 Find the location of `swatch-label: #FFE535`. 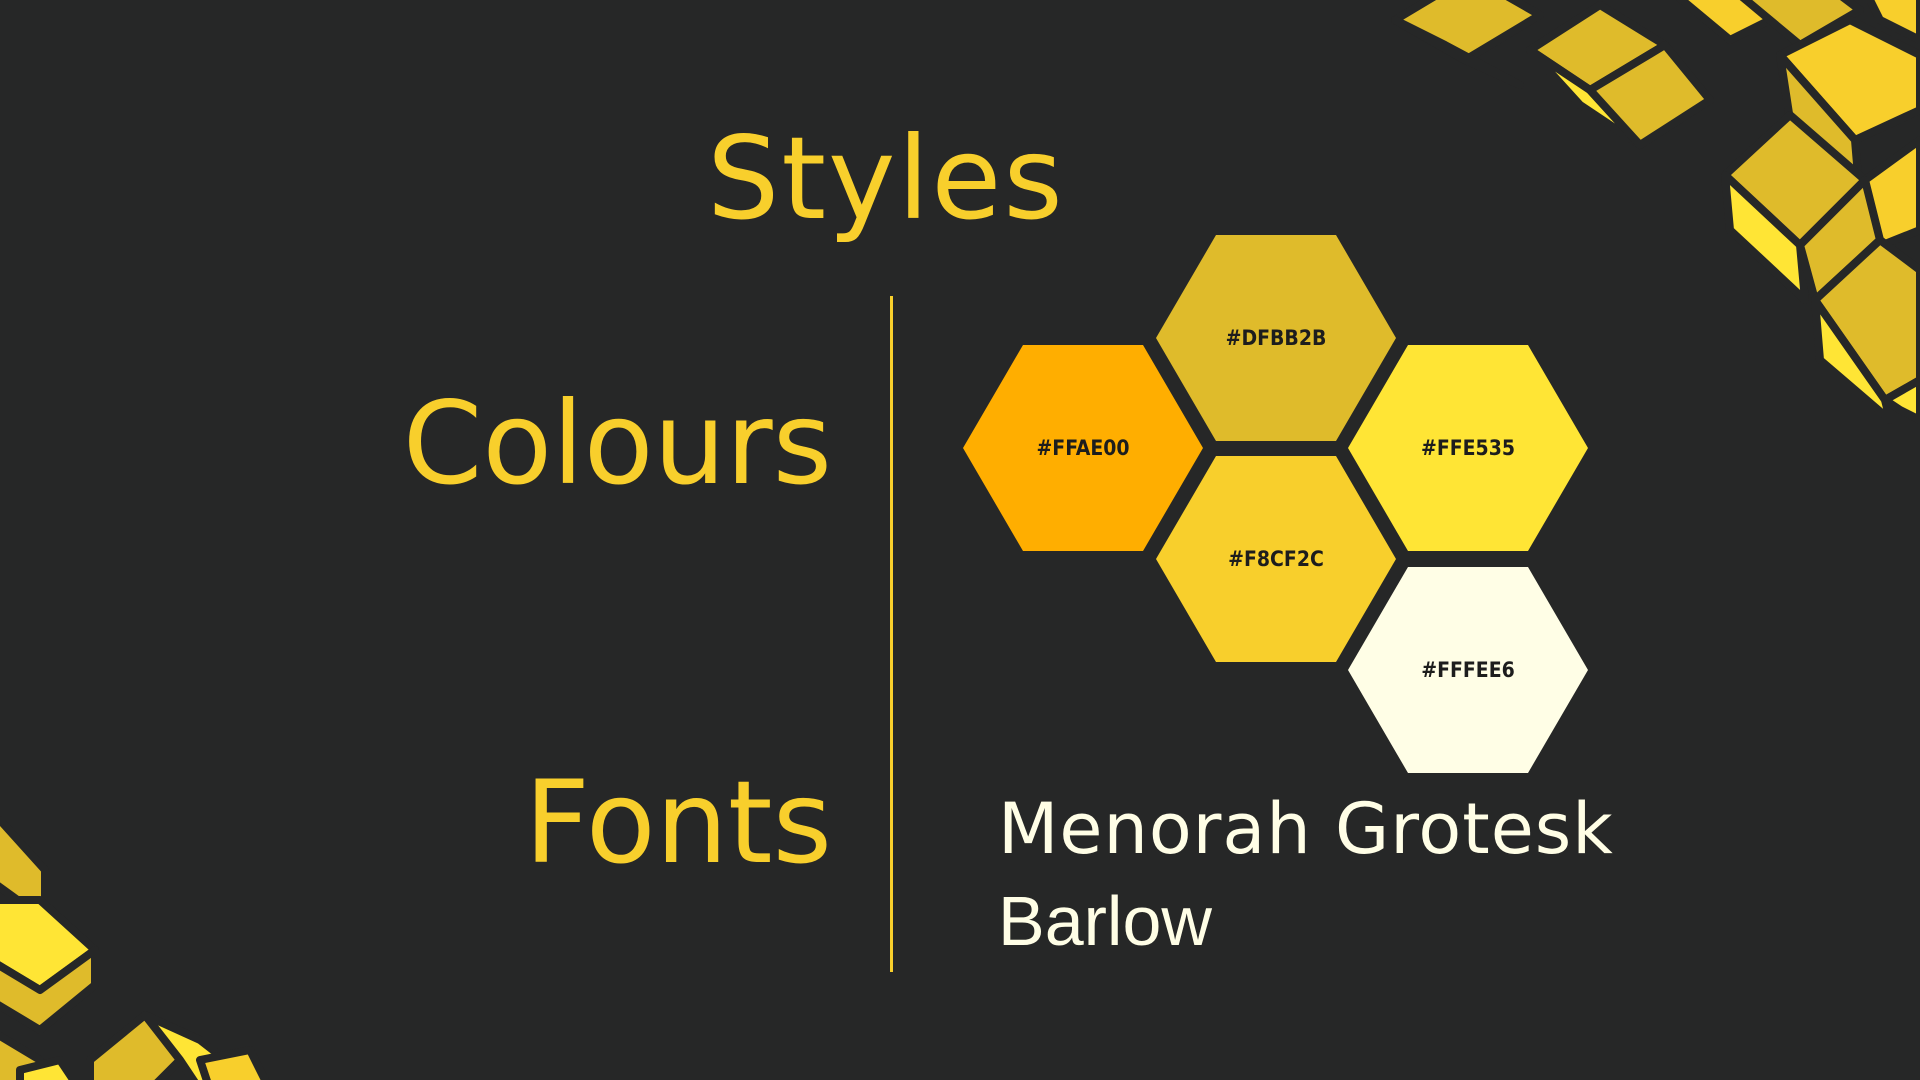

swatch-label: #FFE535 is located at coordinates (1468, 448).